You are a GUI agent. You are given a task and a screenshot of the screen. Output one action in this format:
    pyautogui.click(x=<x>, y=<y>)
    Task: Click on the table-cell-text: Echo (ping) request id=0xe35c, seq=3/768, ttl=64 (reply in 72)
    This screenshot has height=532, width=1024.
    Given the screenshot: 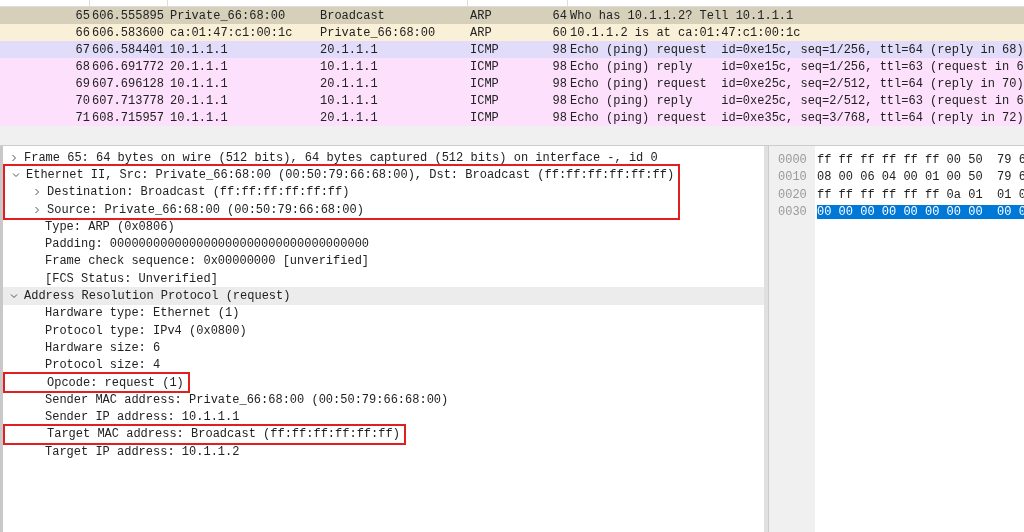 What is the action you would take?
    pyautogui.click(x=796, y=117)
    